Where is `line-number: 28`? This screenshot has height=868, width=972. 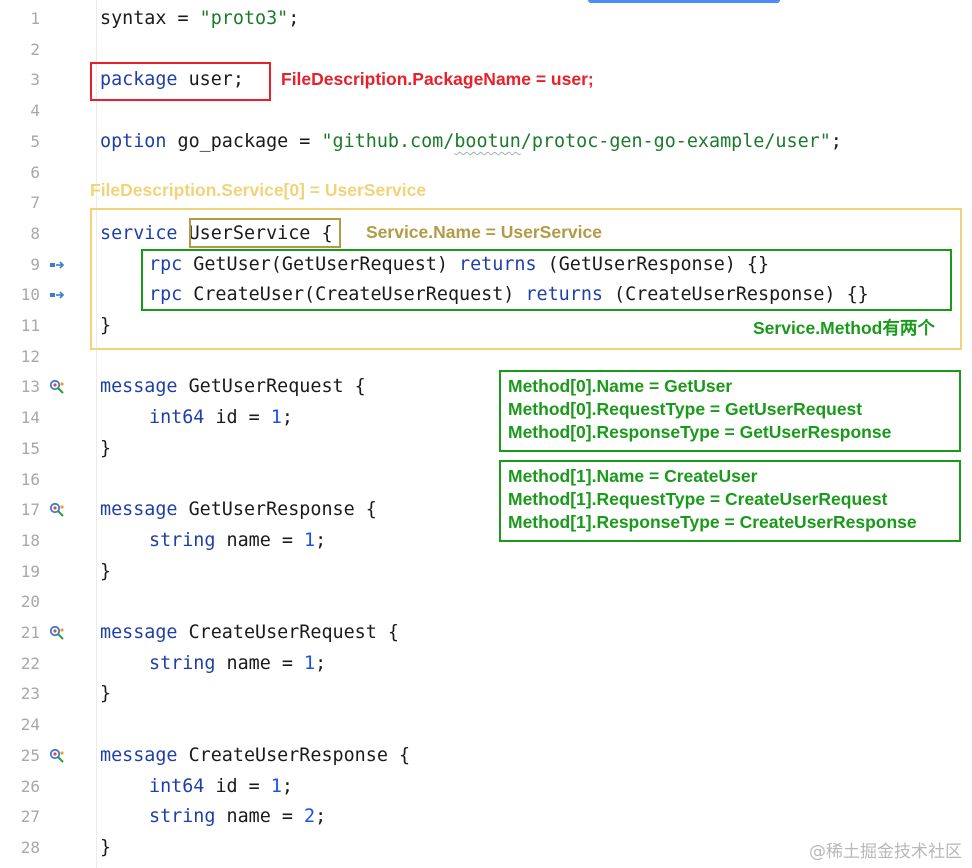 line-number: 28 is located at coordinates (20, 847).